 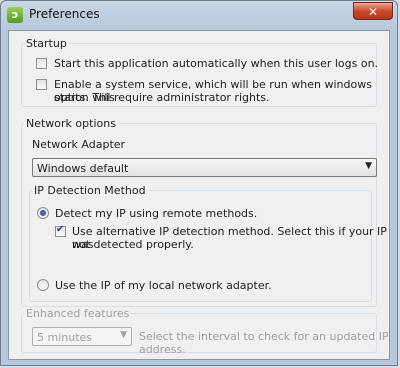 What do you see at coordinates (60, 230) in the screenshot?
I see `alternative-detection-checkbox` at bounding box center [60, 230].